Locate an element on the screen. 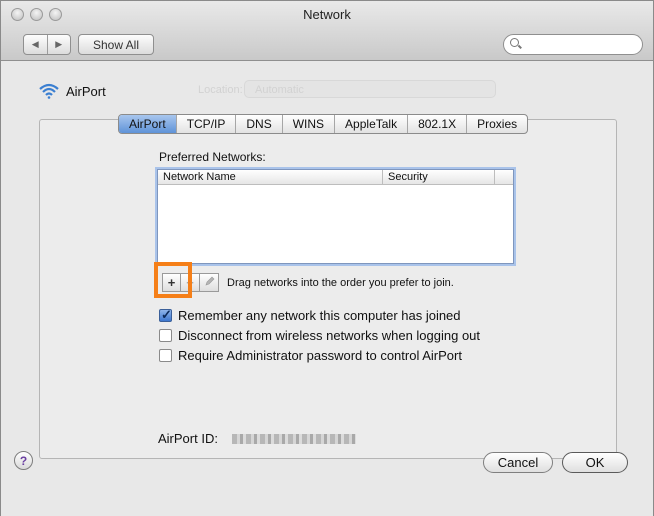 Image resolution: width=654 pixels, height=516 pixels. table-header: Network Name Security is located at coordinates (335, 177).